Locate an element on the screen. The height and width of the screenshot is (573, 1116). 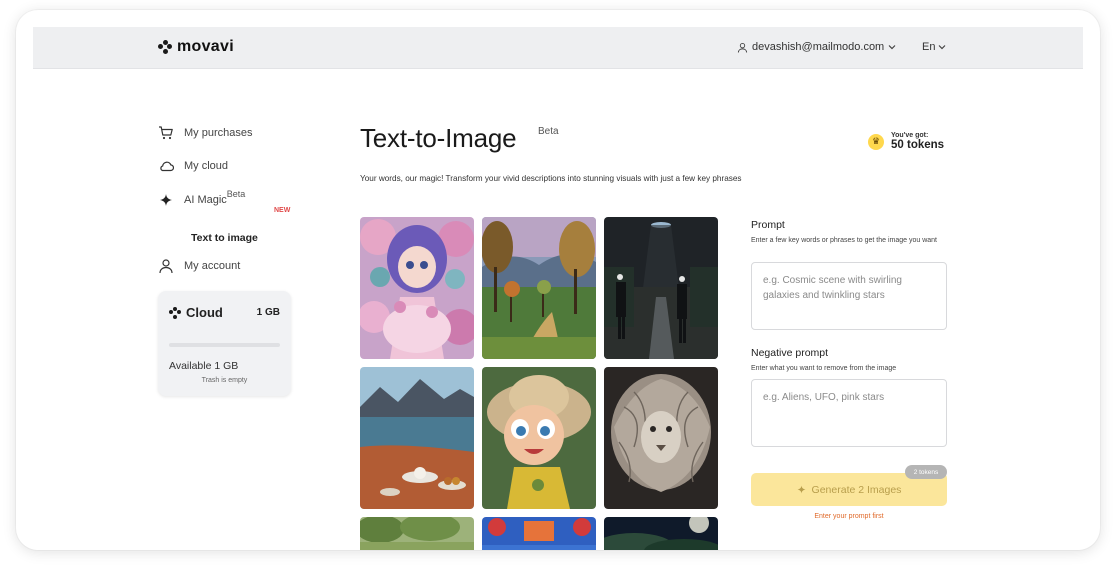
cloud-trash-status: Trash is empty is located at coordinates (224, 380).